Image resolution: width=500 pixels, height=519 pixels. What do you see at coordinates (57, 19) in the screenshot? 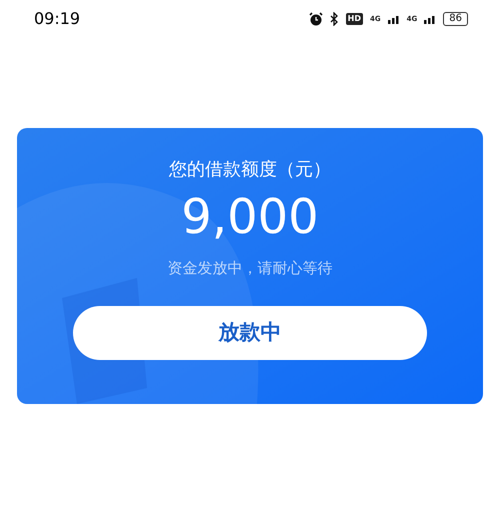
I see `status-time: 09:19` at bounding box center [57, 19].